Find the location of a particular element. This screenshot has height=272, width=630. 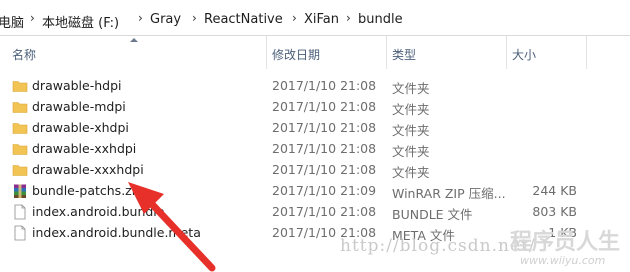

column-header-bar: 名称 修改日期 类型 大小 is located at coordinates (315, 52).